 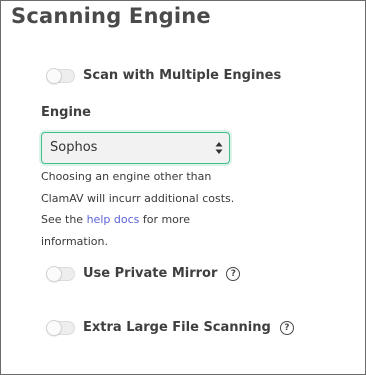 I want to click on help-text-line: ClamAV will incurr additional costs., so click(x=138, y=198).